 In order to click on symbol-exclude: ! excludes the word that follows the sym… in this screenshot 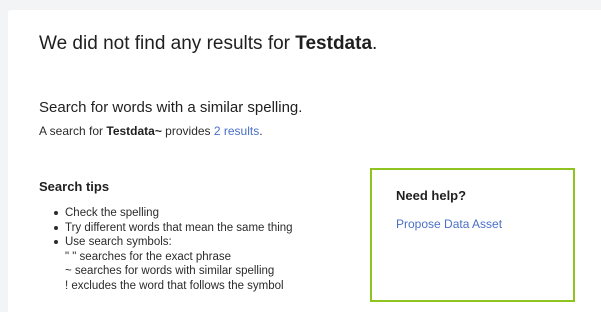, I will do `click(174, 285)`.